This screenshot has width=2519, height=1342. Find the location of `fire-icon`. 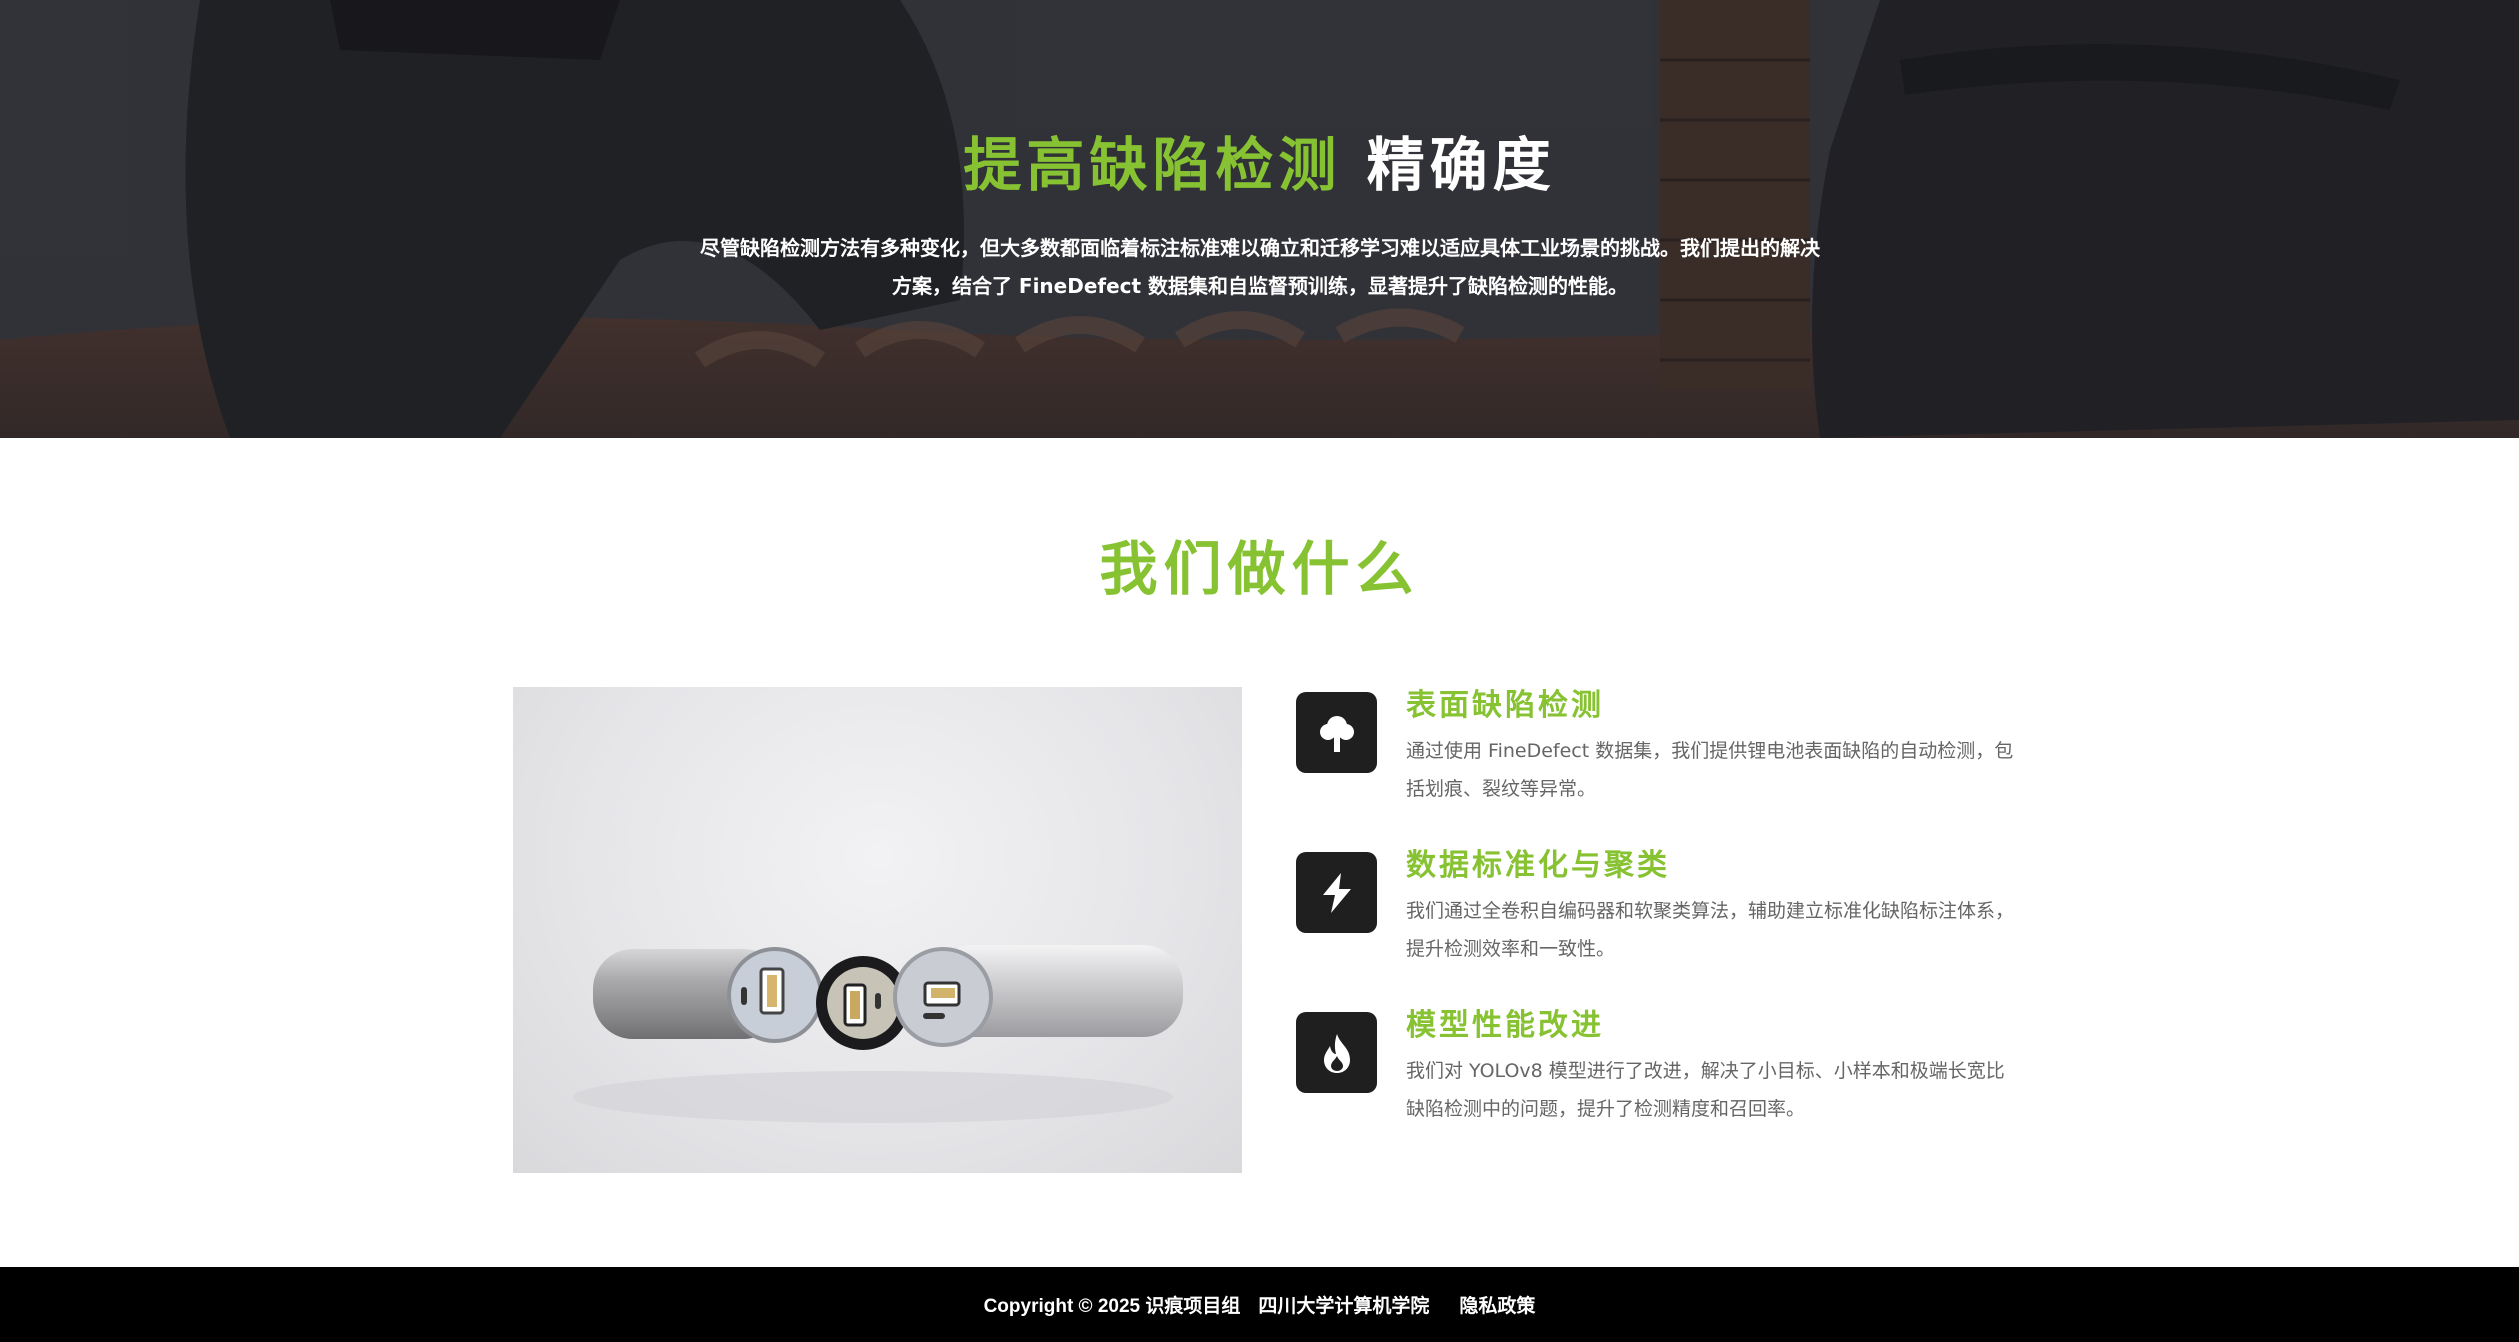

fire-icon is located at coordinates (1336, 1052).